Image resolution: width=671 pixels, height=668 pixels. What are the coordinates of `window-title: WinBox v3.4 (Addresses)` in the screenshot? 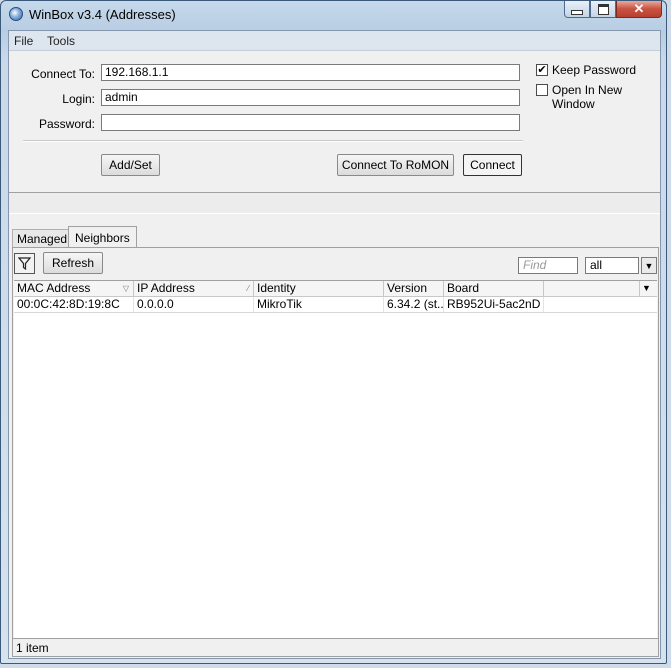 It's located at (102, 14).